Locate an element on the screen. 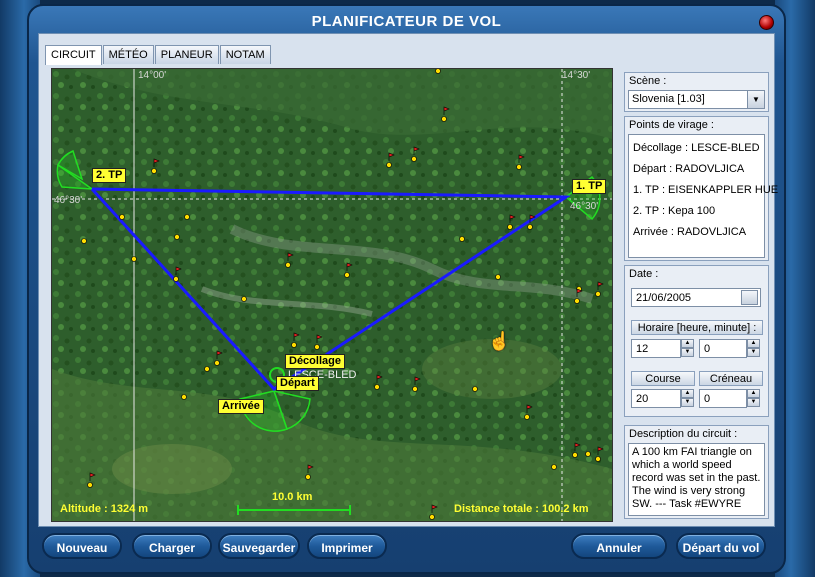 Image resolution: width=815 pixels, height=577 pixels. scene-label: Scène : is located at coordinates (648, 81).